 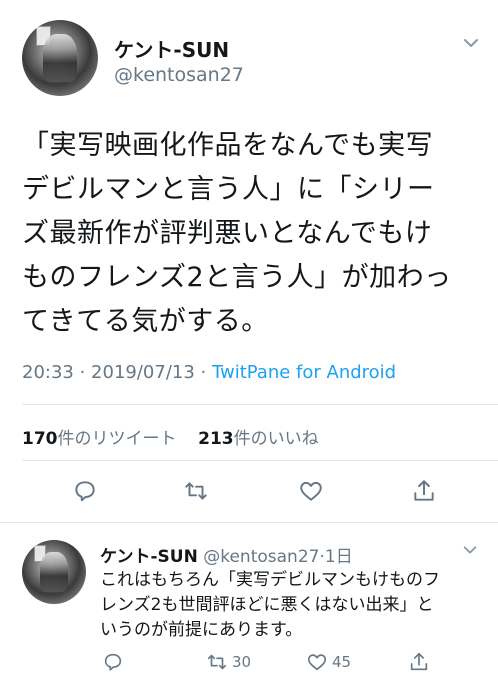 What do you see at coordinates (40, 439) in the screenshot?
I see `retweet-count: 170` at bounding box center [40, 439].